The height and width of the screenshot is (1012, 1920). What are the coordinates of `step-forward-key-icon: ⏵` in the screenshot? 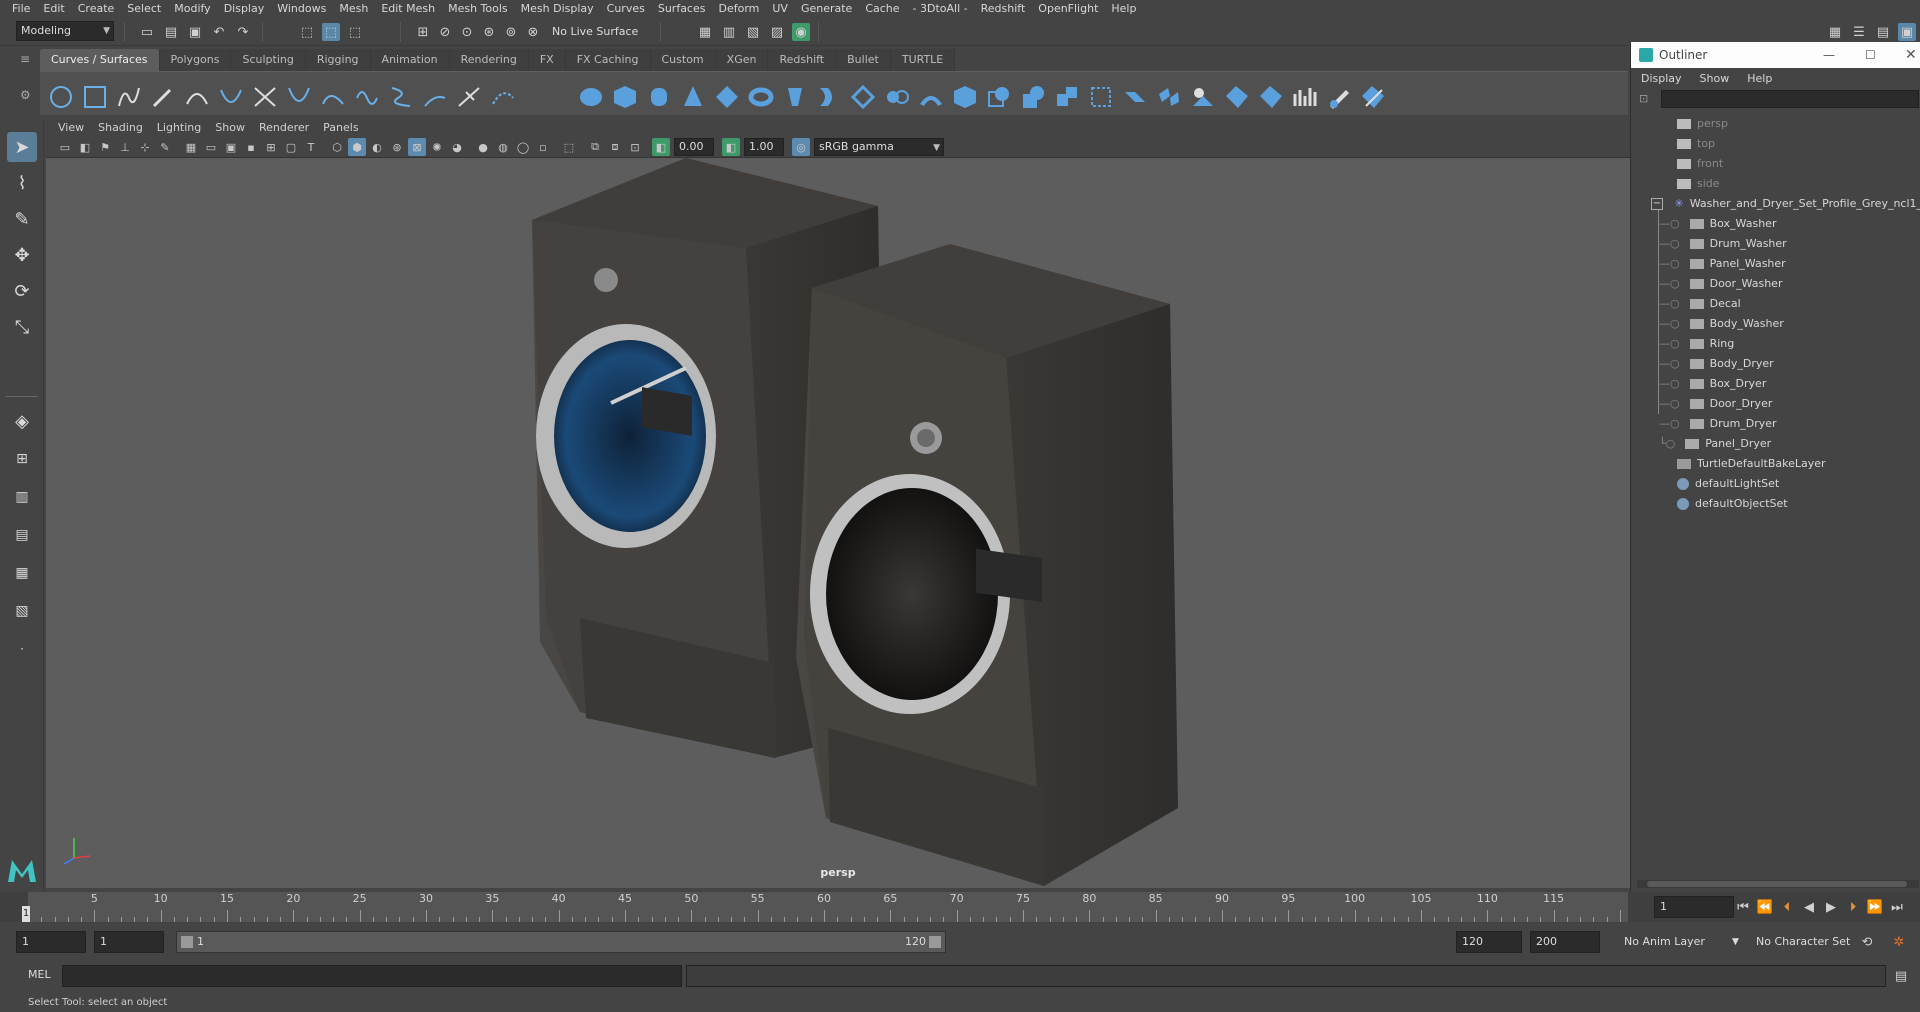 It's located at (1853, 907).